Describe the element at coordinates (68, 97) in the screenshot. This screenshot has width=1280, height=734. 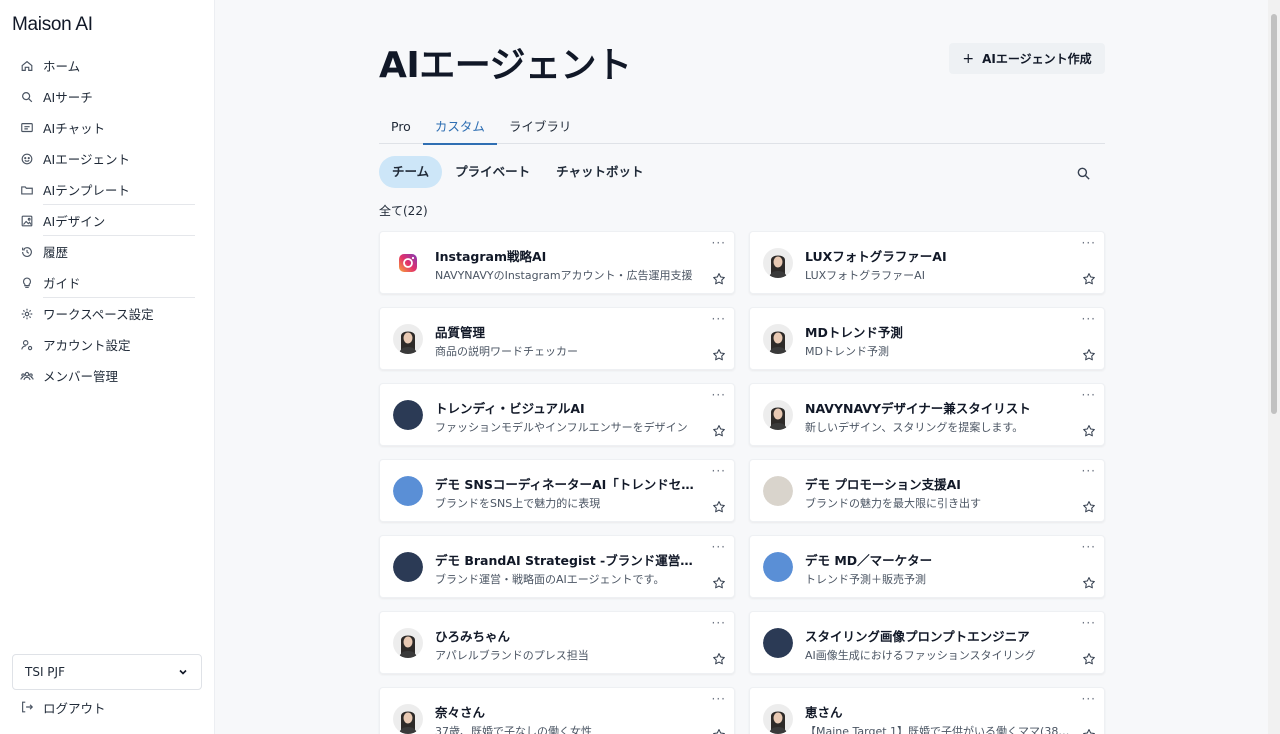
I see `sidebar-item-label: AIサーチ` at that location.